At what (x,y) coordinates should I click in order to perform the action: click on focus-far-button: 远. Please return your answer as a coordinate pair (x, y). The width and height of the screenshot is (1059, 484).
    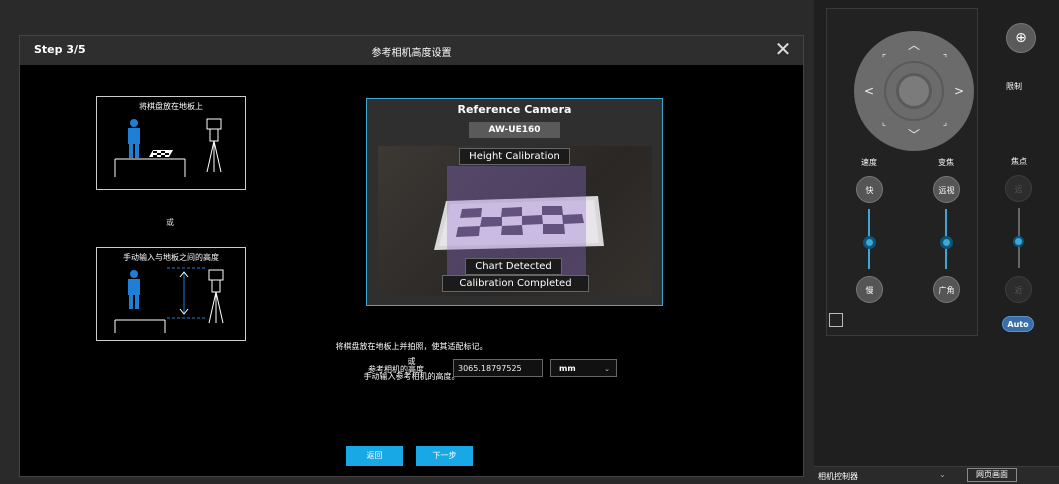
    Looking at the image, I should click on (1018, 188).